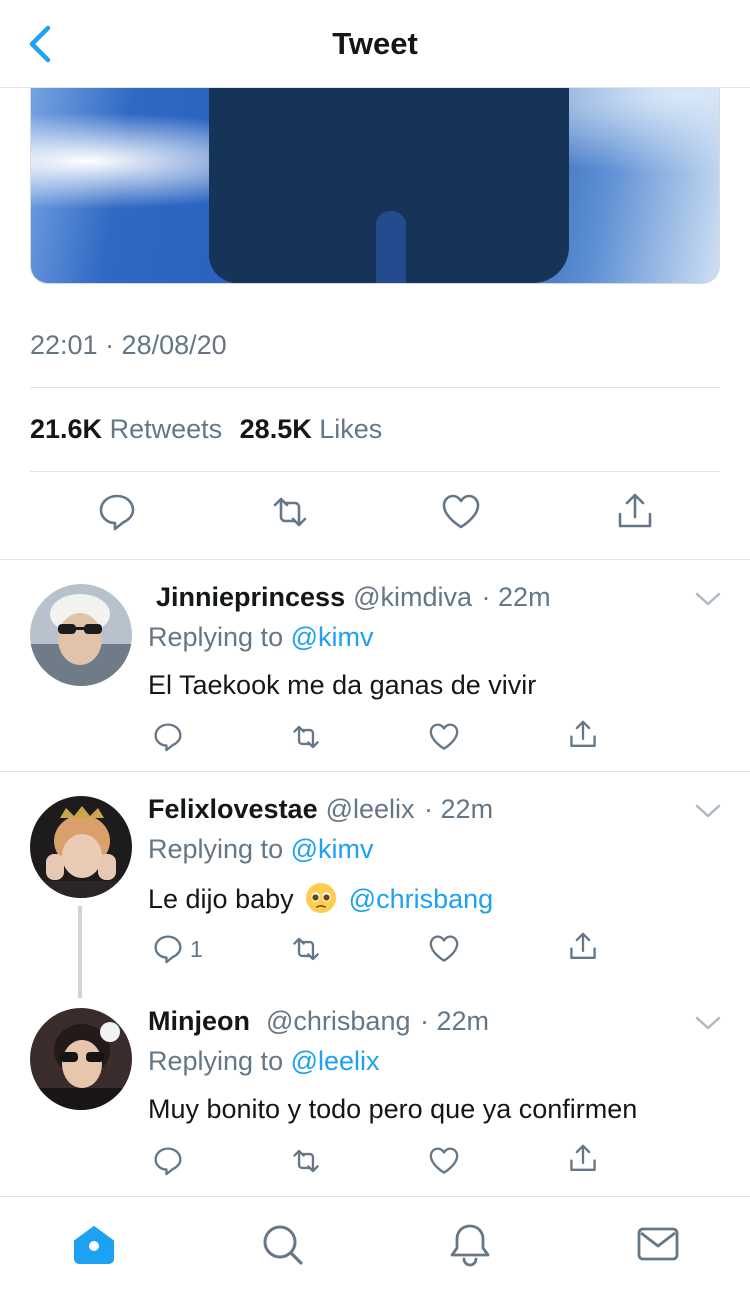 The height and width of the screenshot is (1294, 750). I want to click on reply-mention: @chrisbang, so click(421, 899).